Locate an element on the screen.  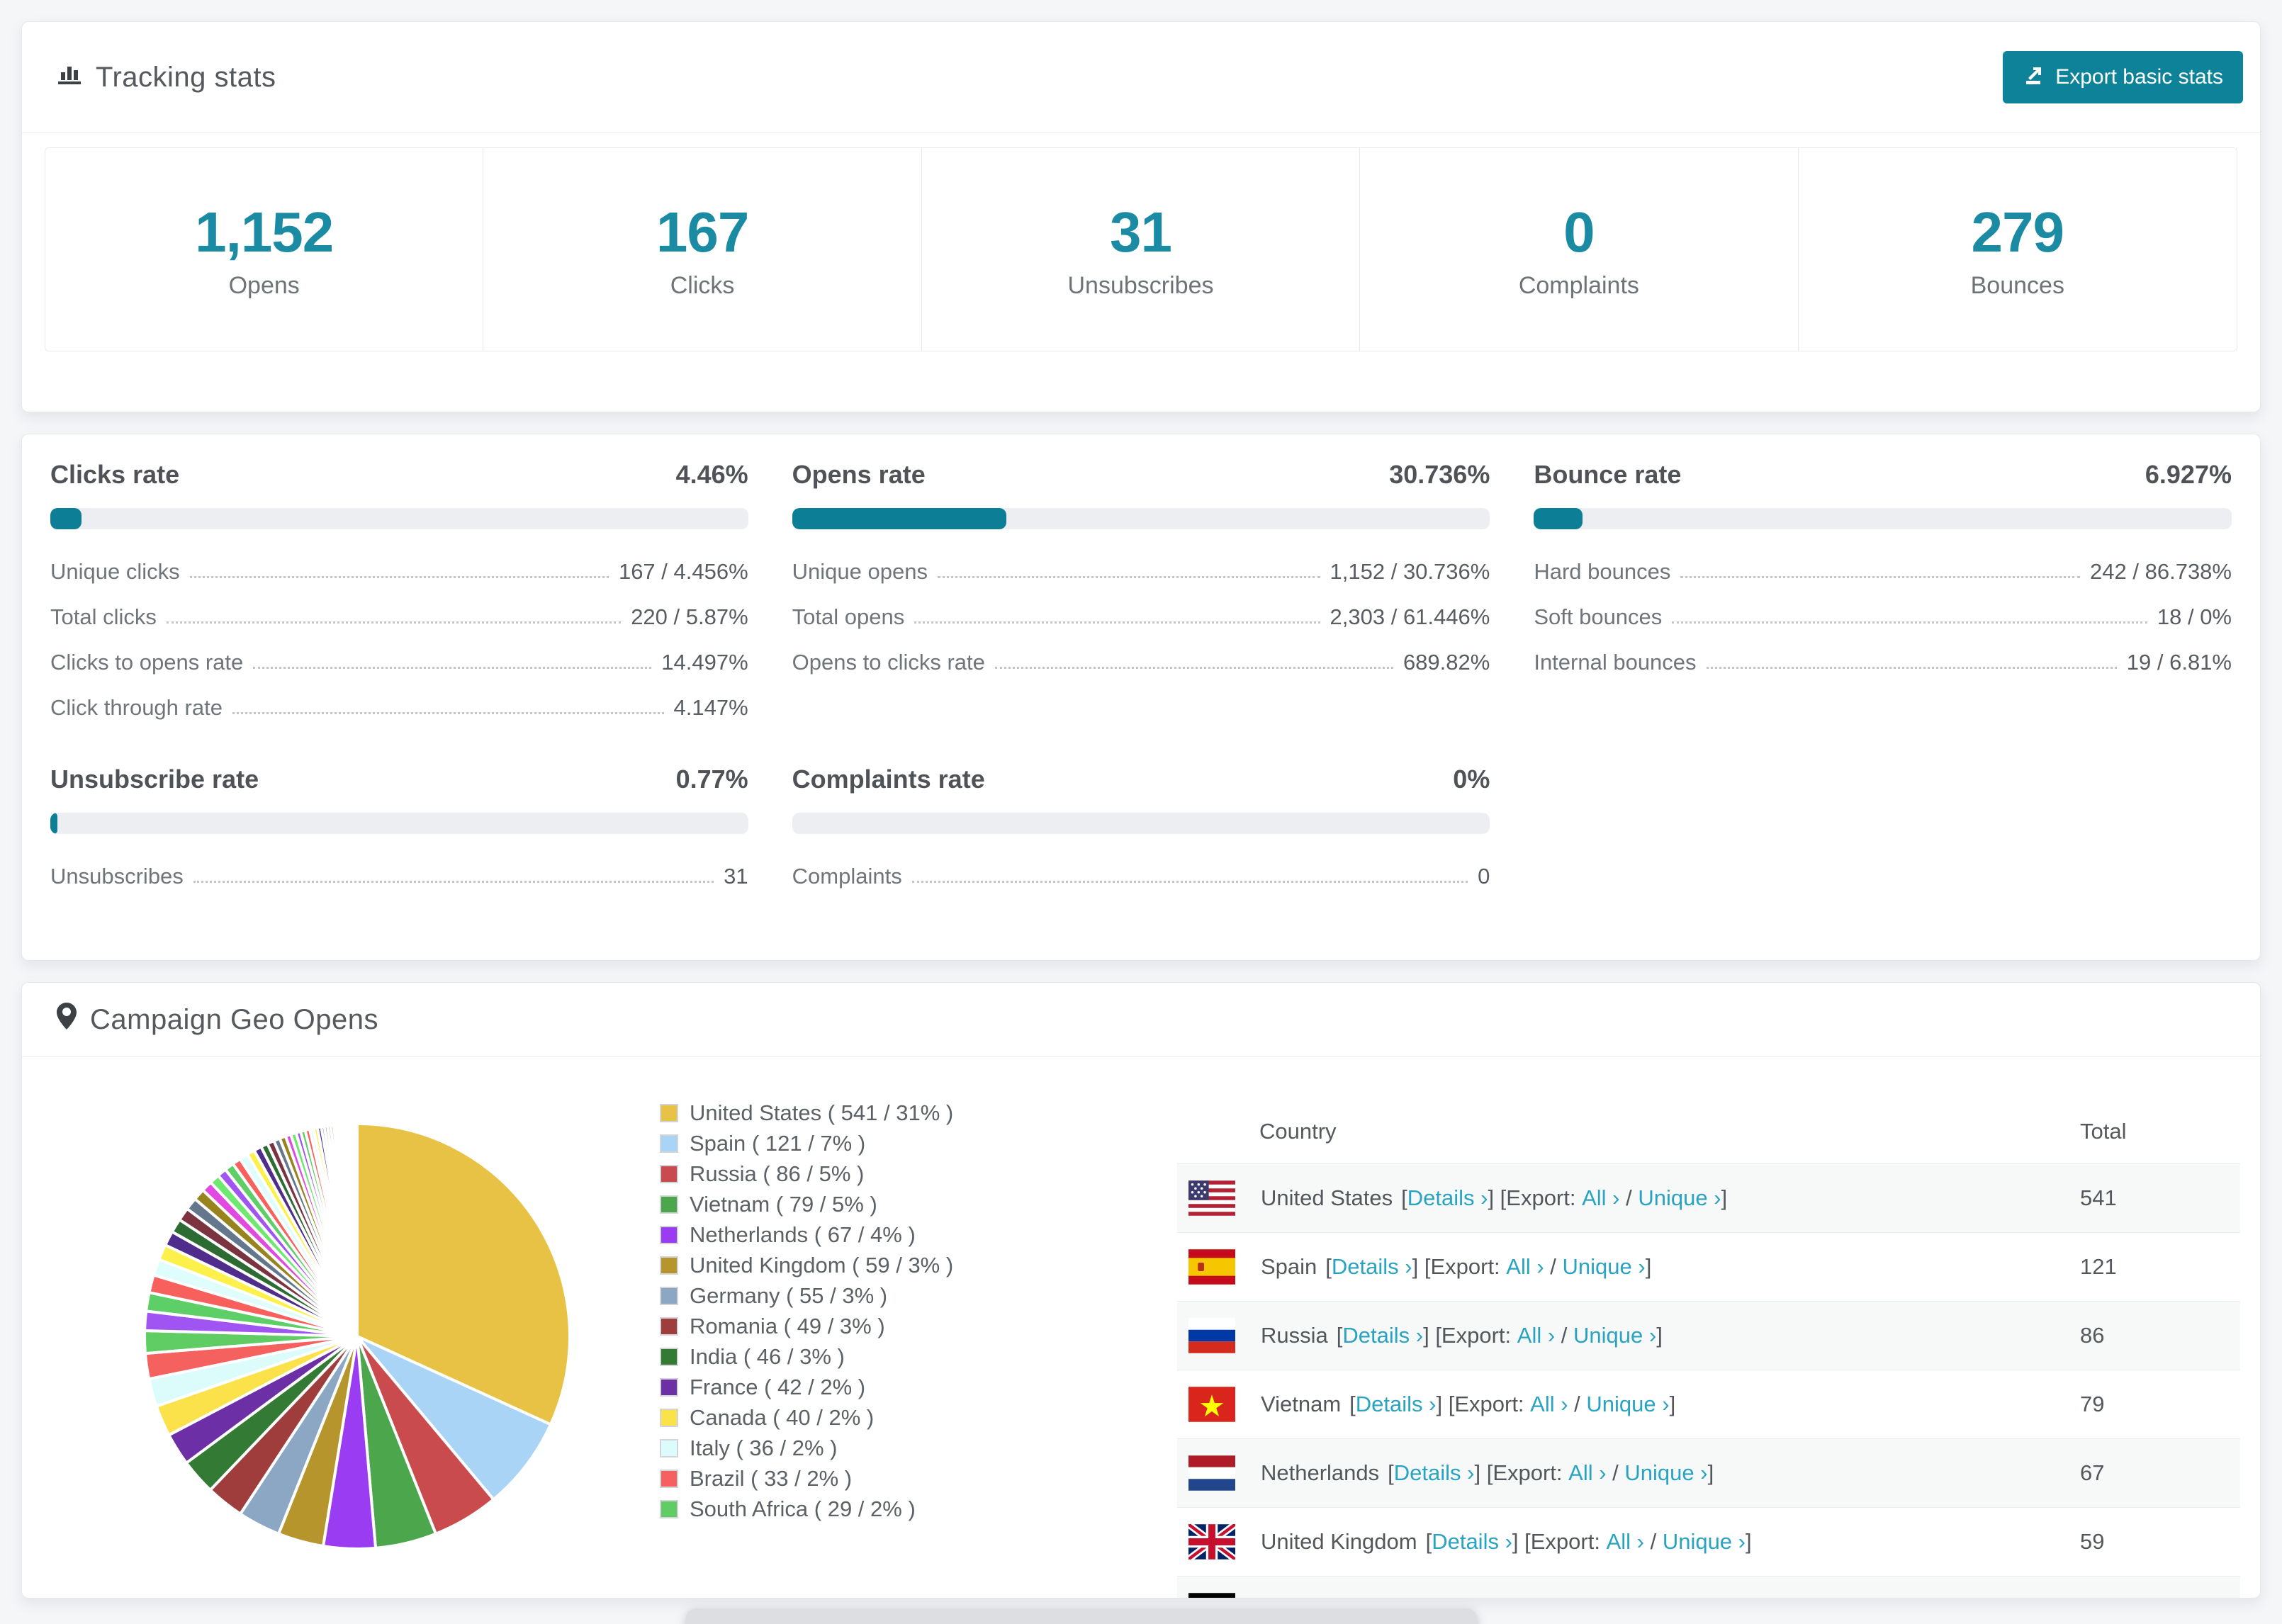
summary-unsubscribes: 31 Unsubscribes is located at coordinates (1142, 249).